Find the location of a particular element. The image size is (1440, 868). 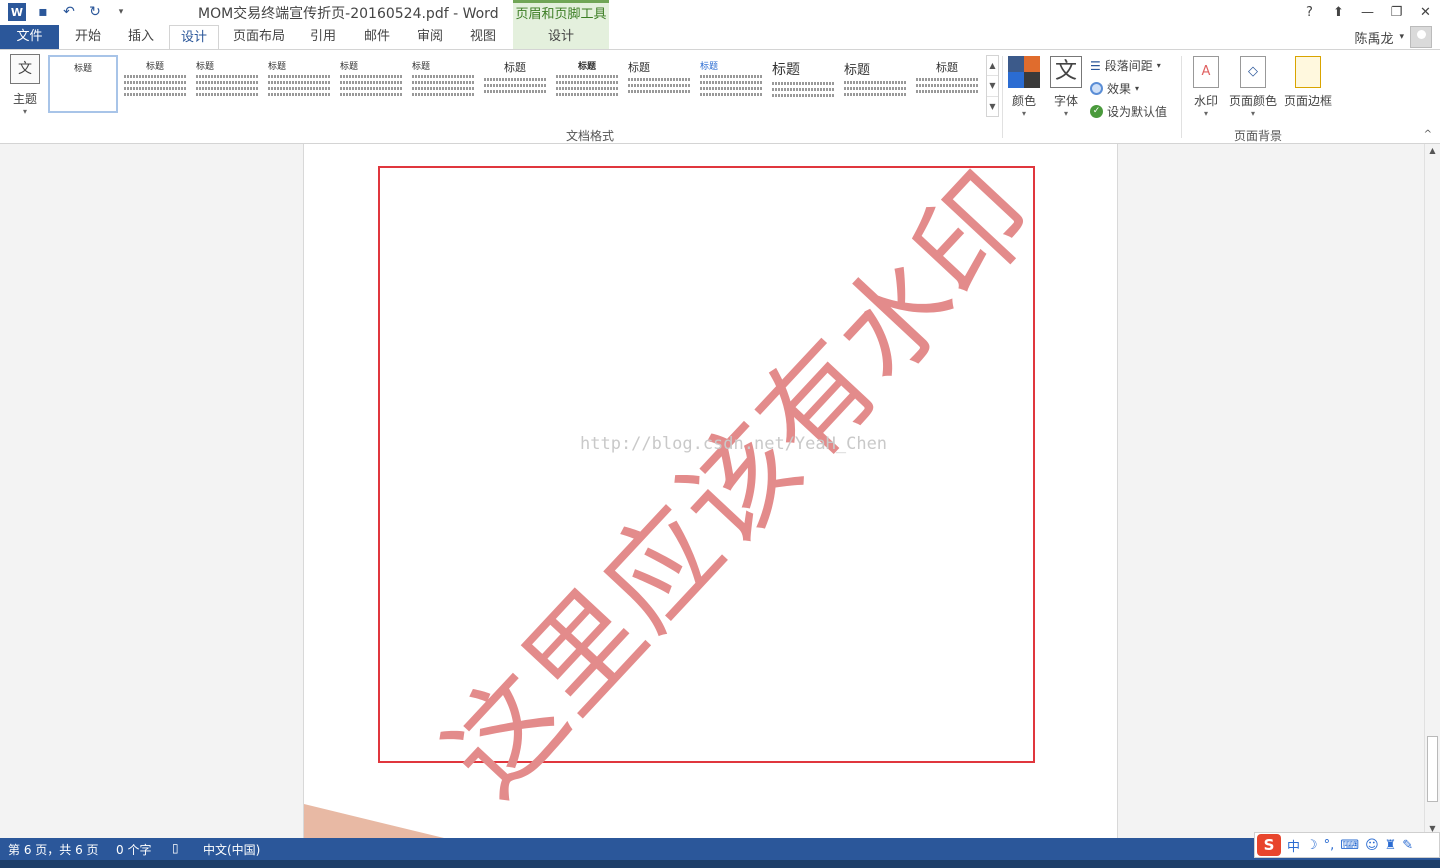

maximize-button: ❐ is located at coordinates (1396, 12).